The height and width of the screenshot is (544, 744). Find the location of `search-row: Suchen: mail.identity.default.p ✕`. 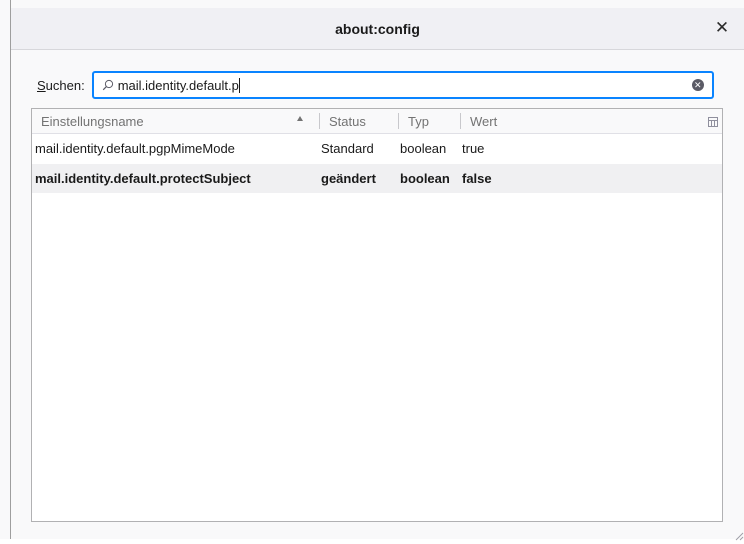

search-row: Suchen: mail.identity.default.p ✕ is located at coordinates (375, 85).